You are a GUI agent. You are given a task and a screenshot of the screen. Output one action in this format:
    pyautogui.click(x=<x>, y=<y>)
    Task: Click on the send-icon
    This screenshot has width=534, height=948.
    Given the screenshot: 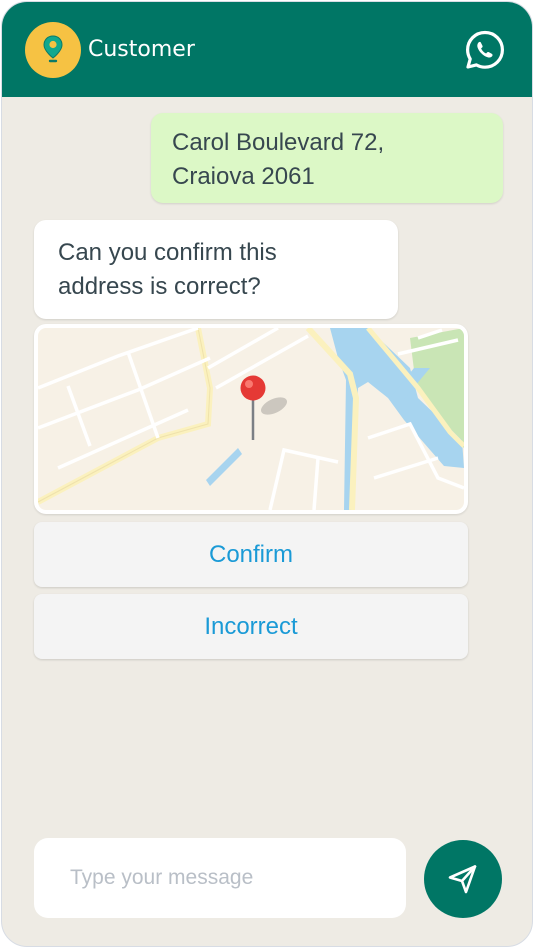 What is the action you would take?
    pyautogui.click(x=462, y=879)
    